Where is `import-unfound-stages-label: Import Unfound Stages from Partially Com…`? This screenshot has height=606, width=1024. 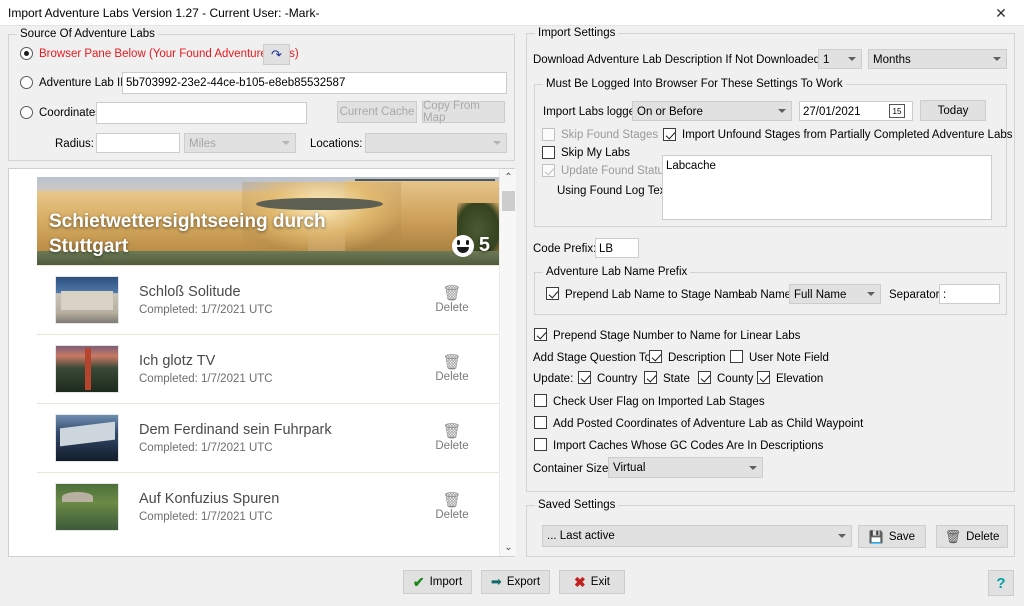
import-unfound-stages-label: Import Unfound Stages from Partially Com… is located at coordinates (847, 135).